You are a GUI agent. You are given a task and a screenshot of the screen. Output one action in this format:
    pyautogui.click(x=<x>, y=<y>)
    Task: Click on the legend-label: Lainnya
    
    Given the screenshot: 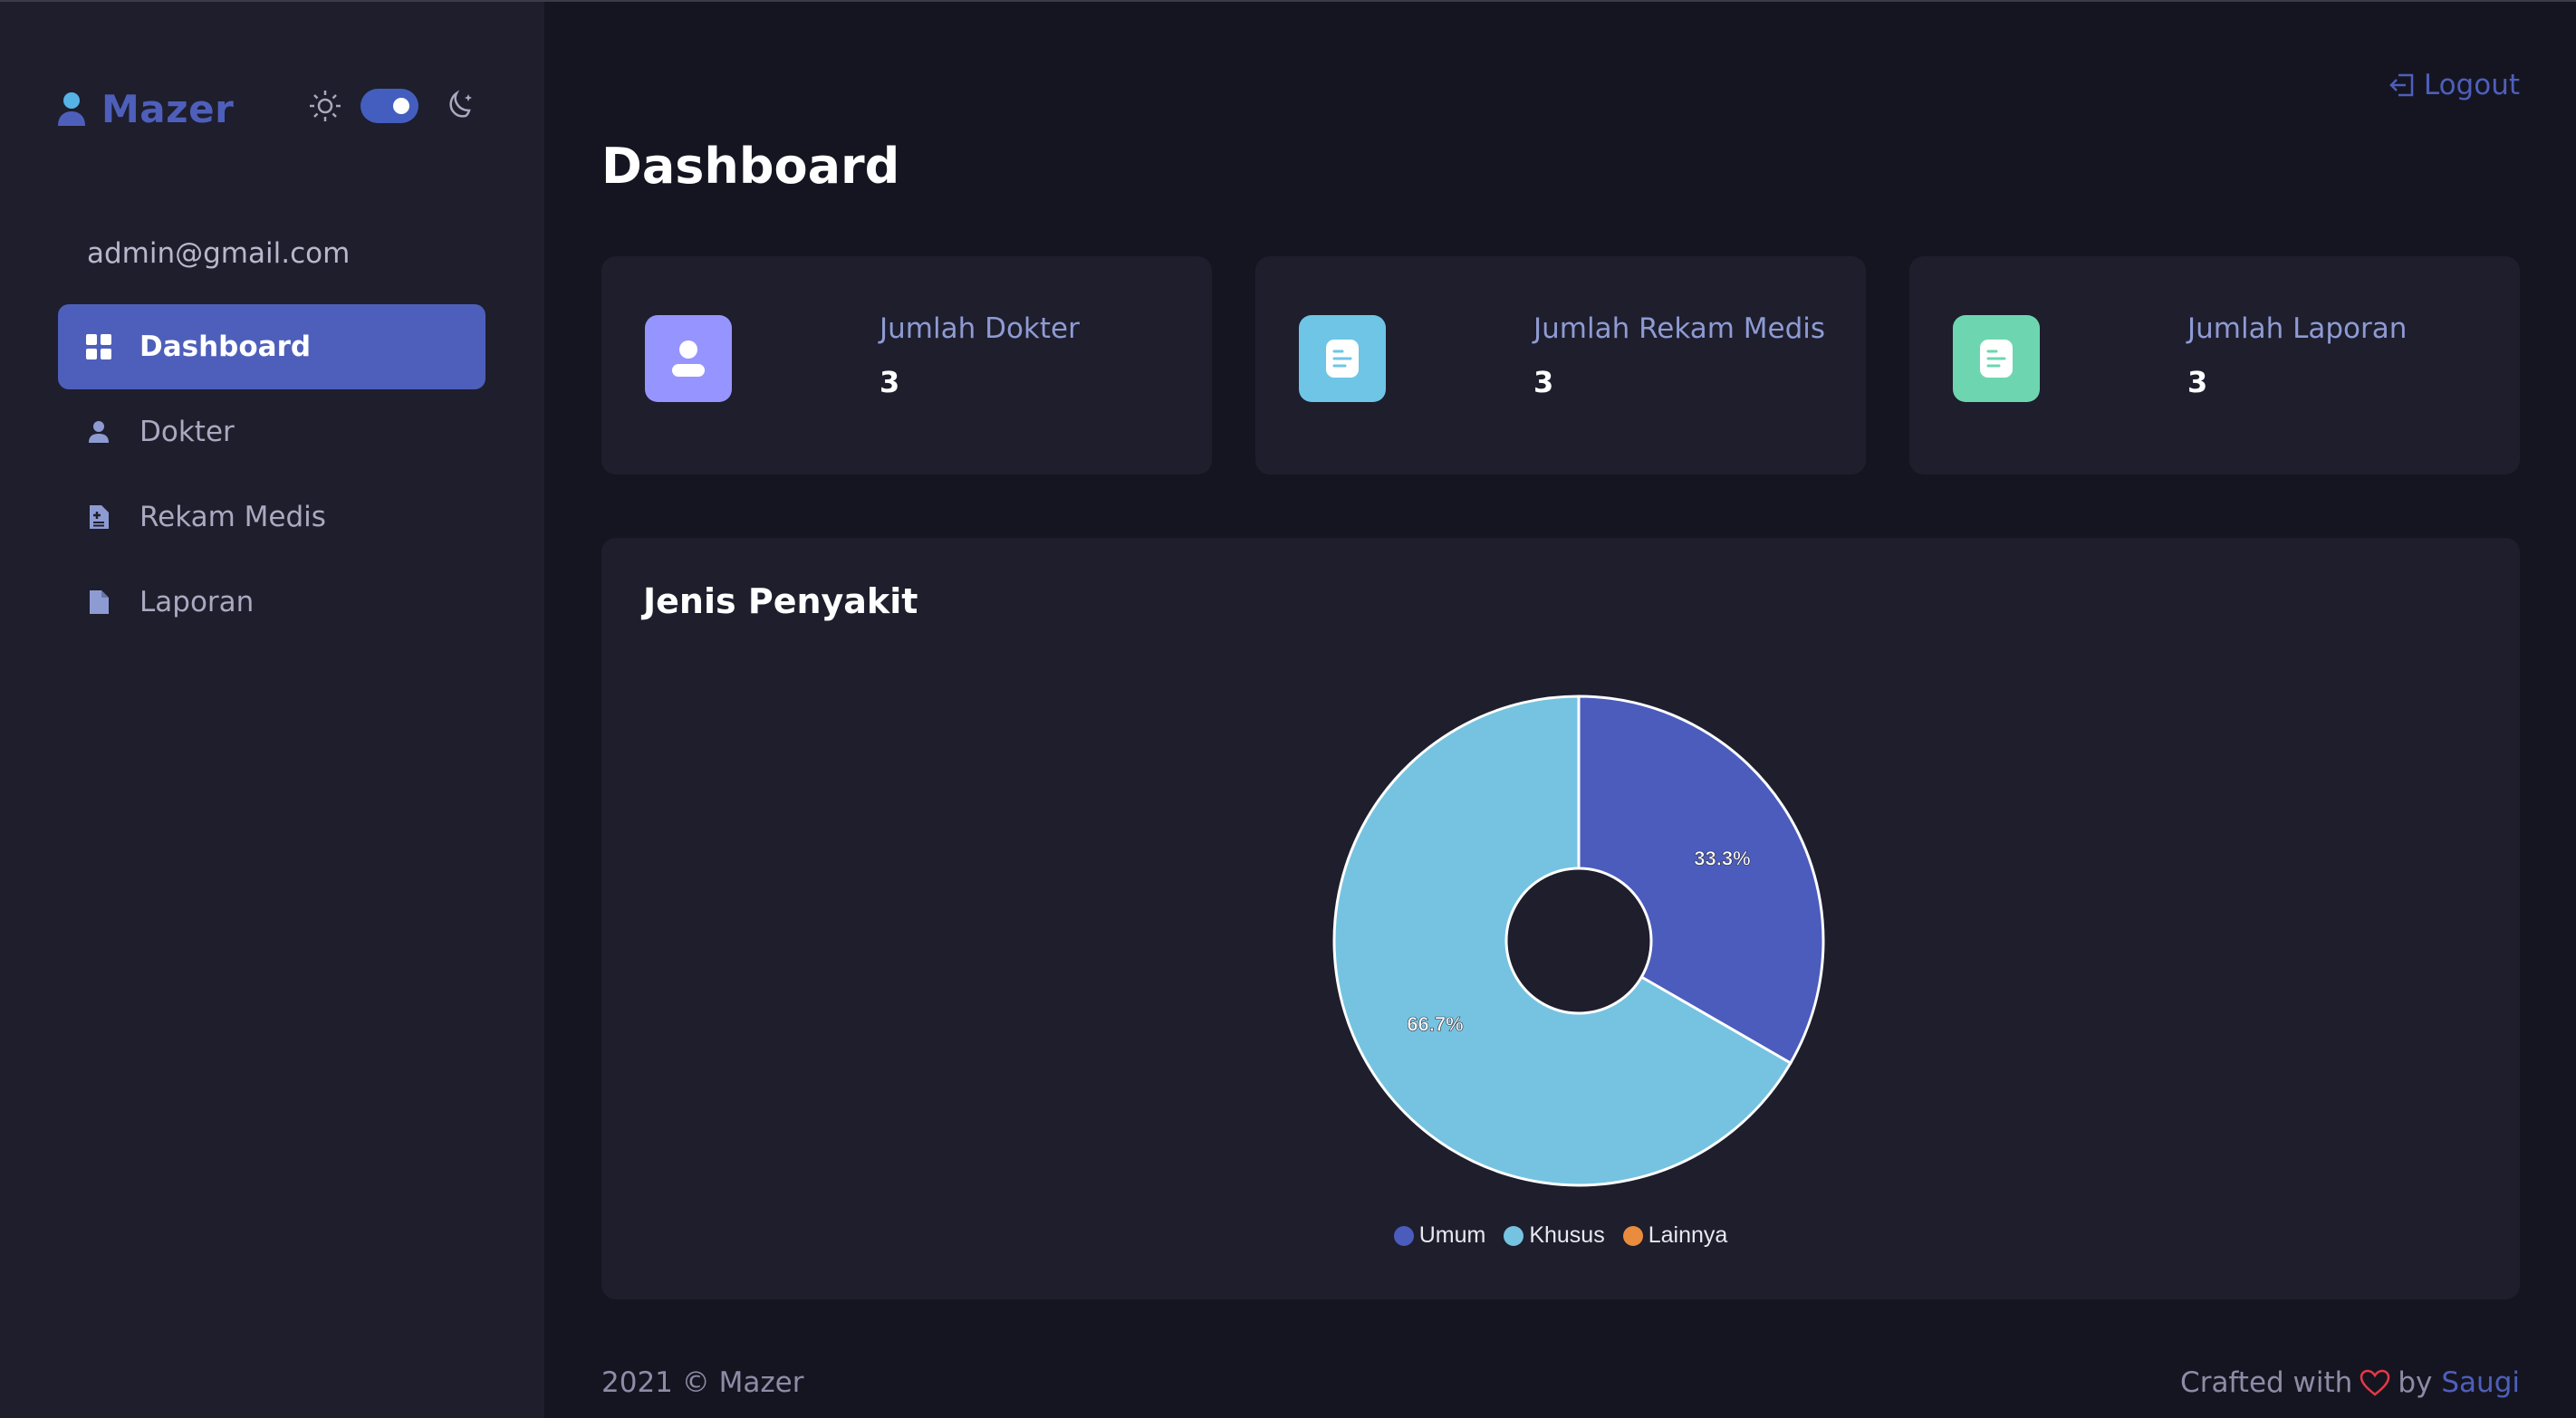 What is the action you would take?
    pyautogui.click(x=1688, y=1235)
    